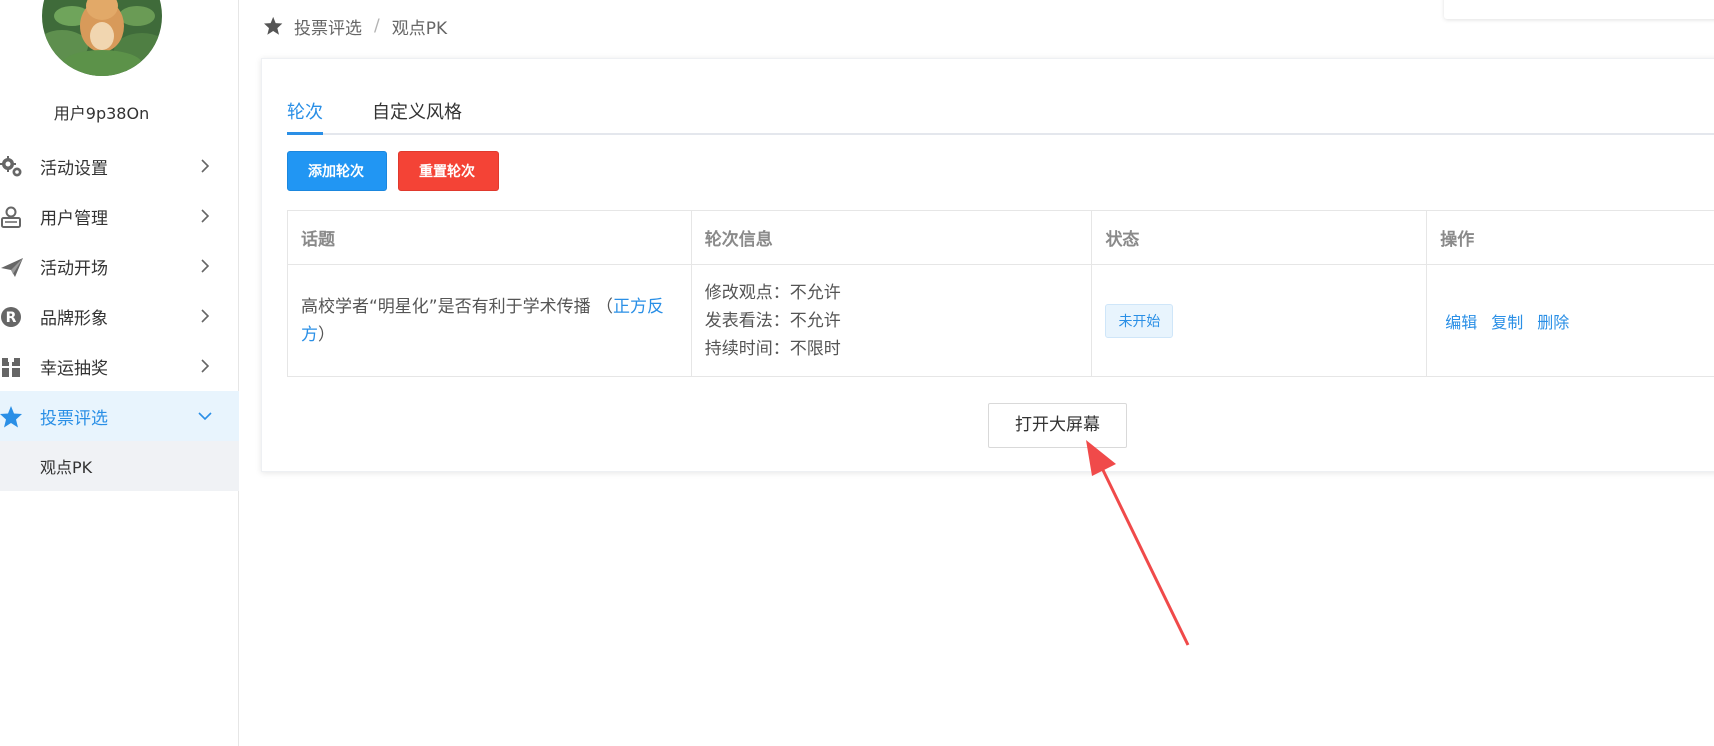 This screenshot has width=1714, height=746. I want to click on avatar, so click(102, 38).